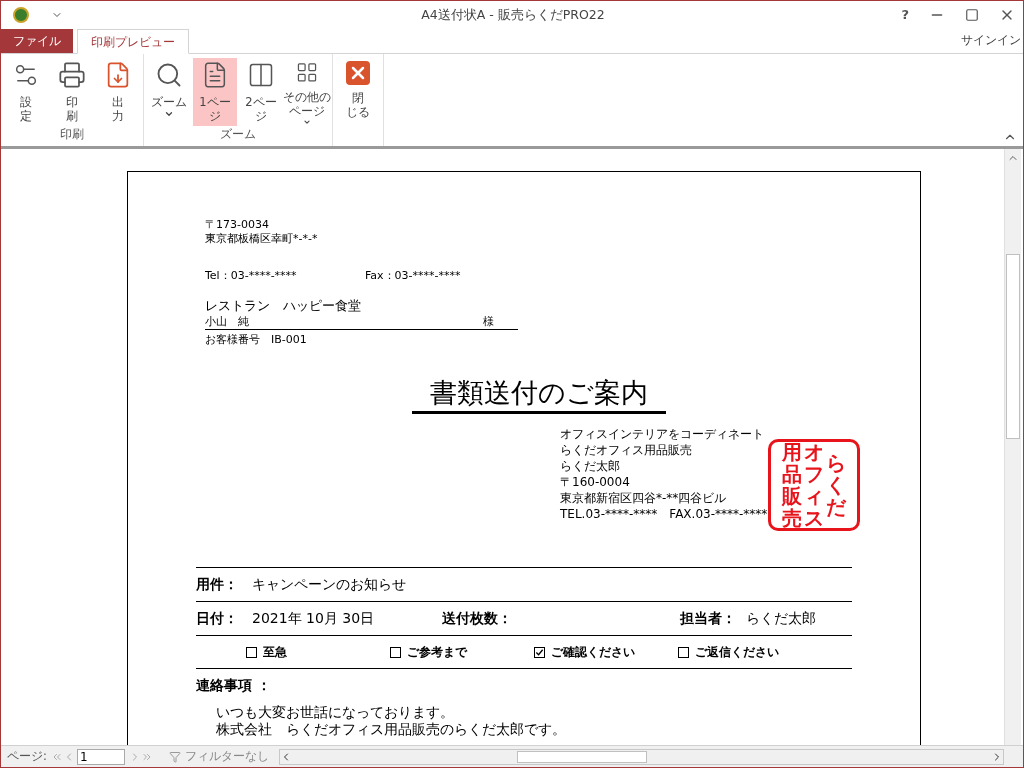  What do you see at coordinates (283, 306) in the screenshot?
I see `recipient-company: レストラン ハッピー食堂` at bounding box center [283, 306].